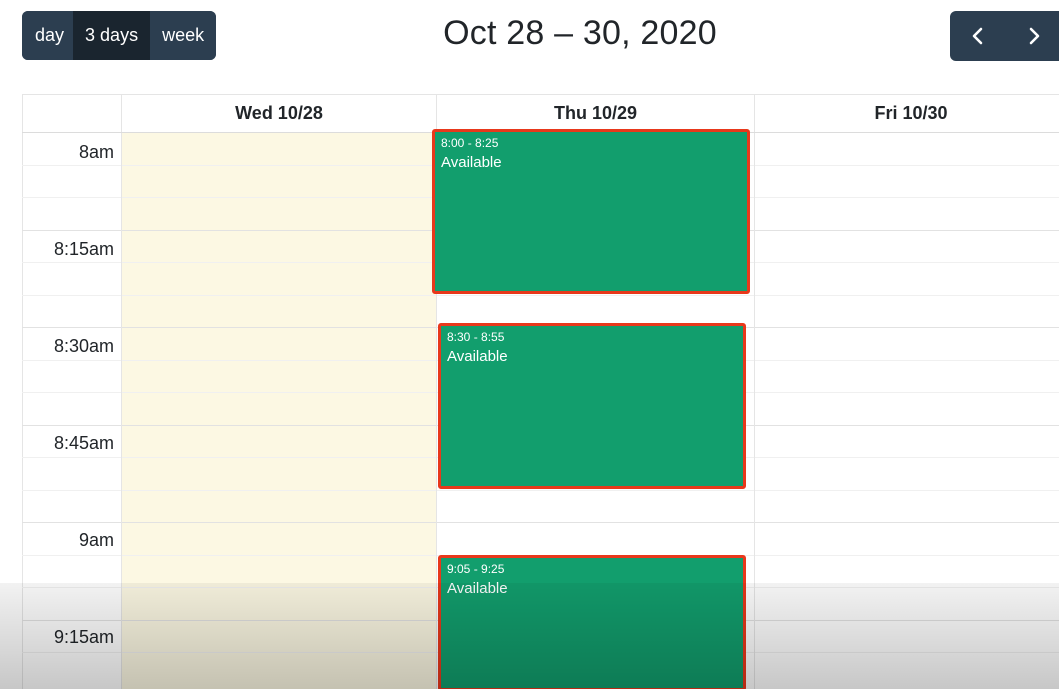 This screenshot has width=1059, height=689. What do you see at coordinates (112, 35) in the screenshot?
I see `three-days-view-button: 3 days` at bounding box center [112, 35].